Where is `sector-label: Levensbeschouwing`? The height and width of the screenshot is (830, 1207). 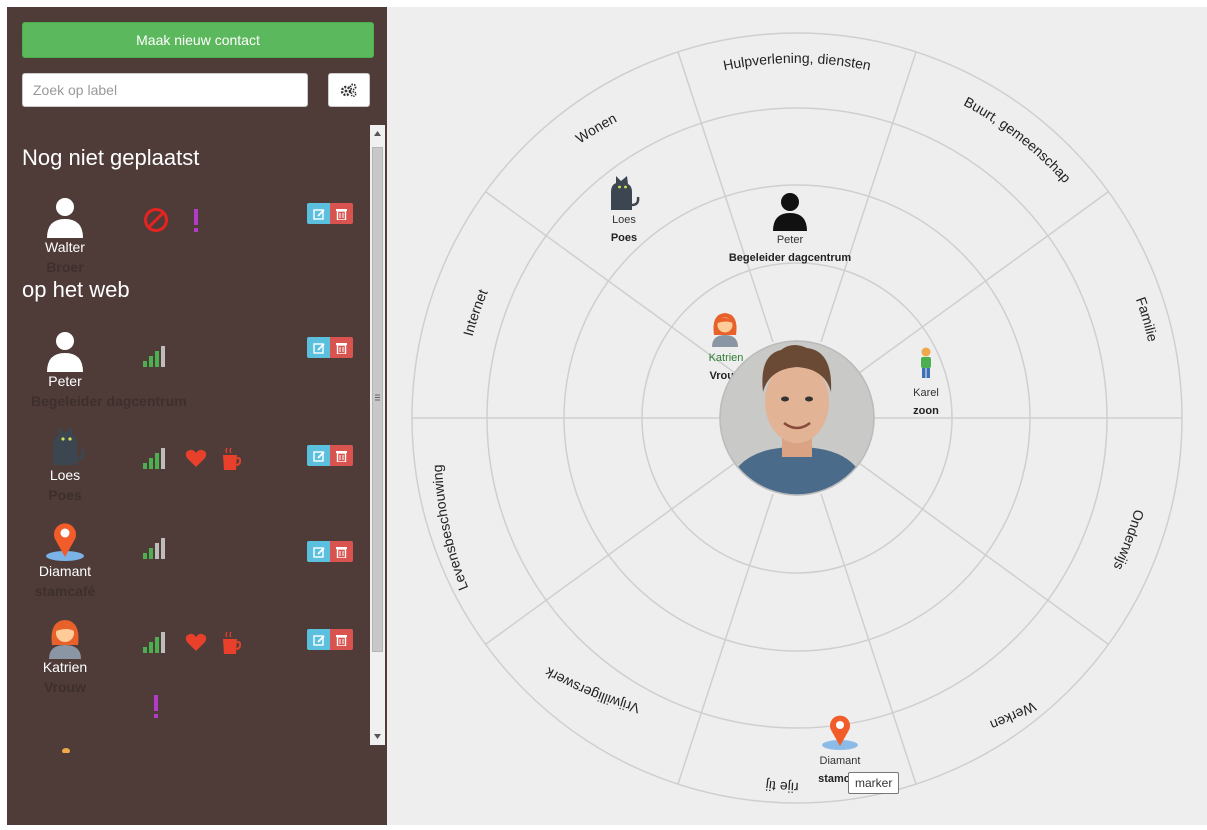 sector-label: Levensbeschouwing is located at coordinates (450, 528).